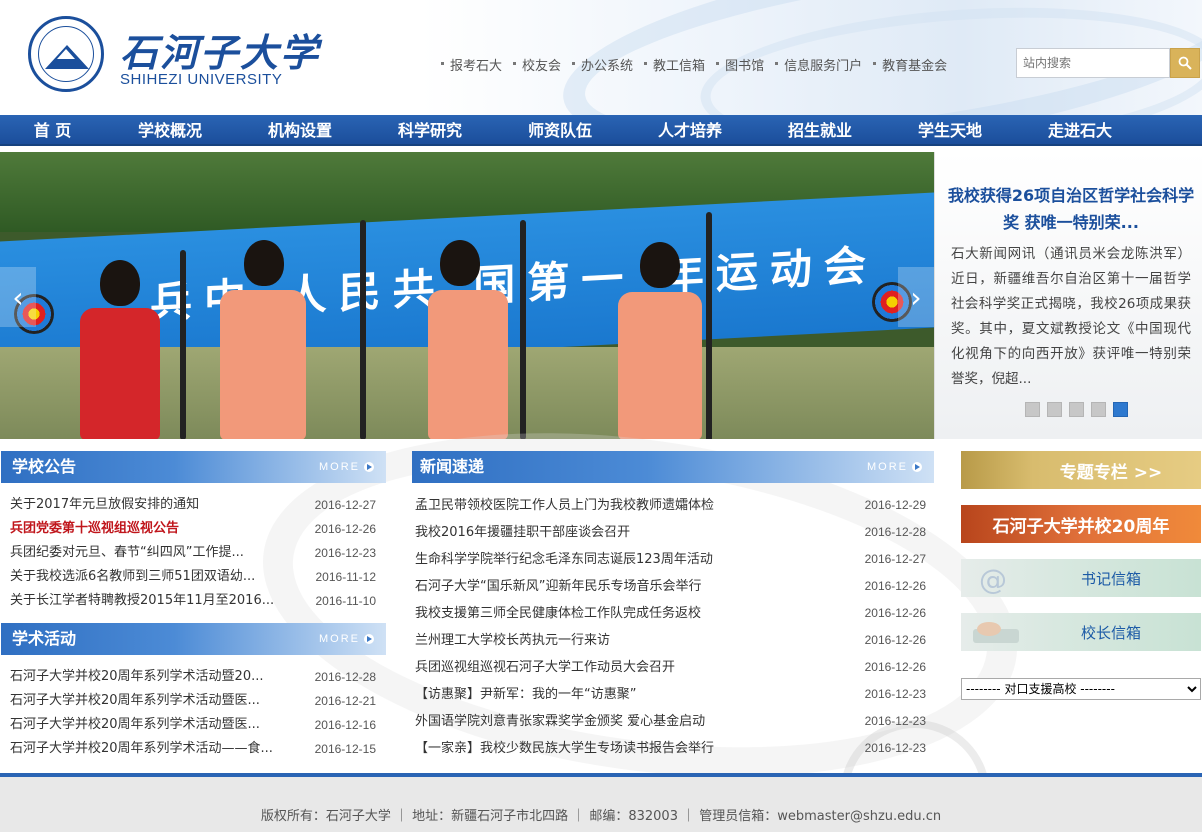 The width and height of the screenshot is (1202, 832). What do you see at coordinates (300, 130) in the screenshot?
I see `nav-organization: 机构设置` at bounding box center [300, 130].